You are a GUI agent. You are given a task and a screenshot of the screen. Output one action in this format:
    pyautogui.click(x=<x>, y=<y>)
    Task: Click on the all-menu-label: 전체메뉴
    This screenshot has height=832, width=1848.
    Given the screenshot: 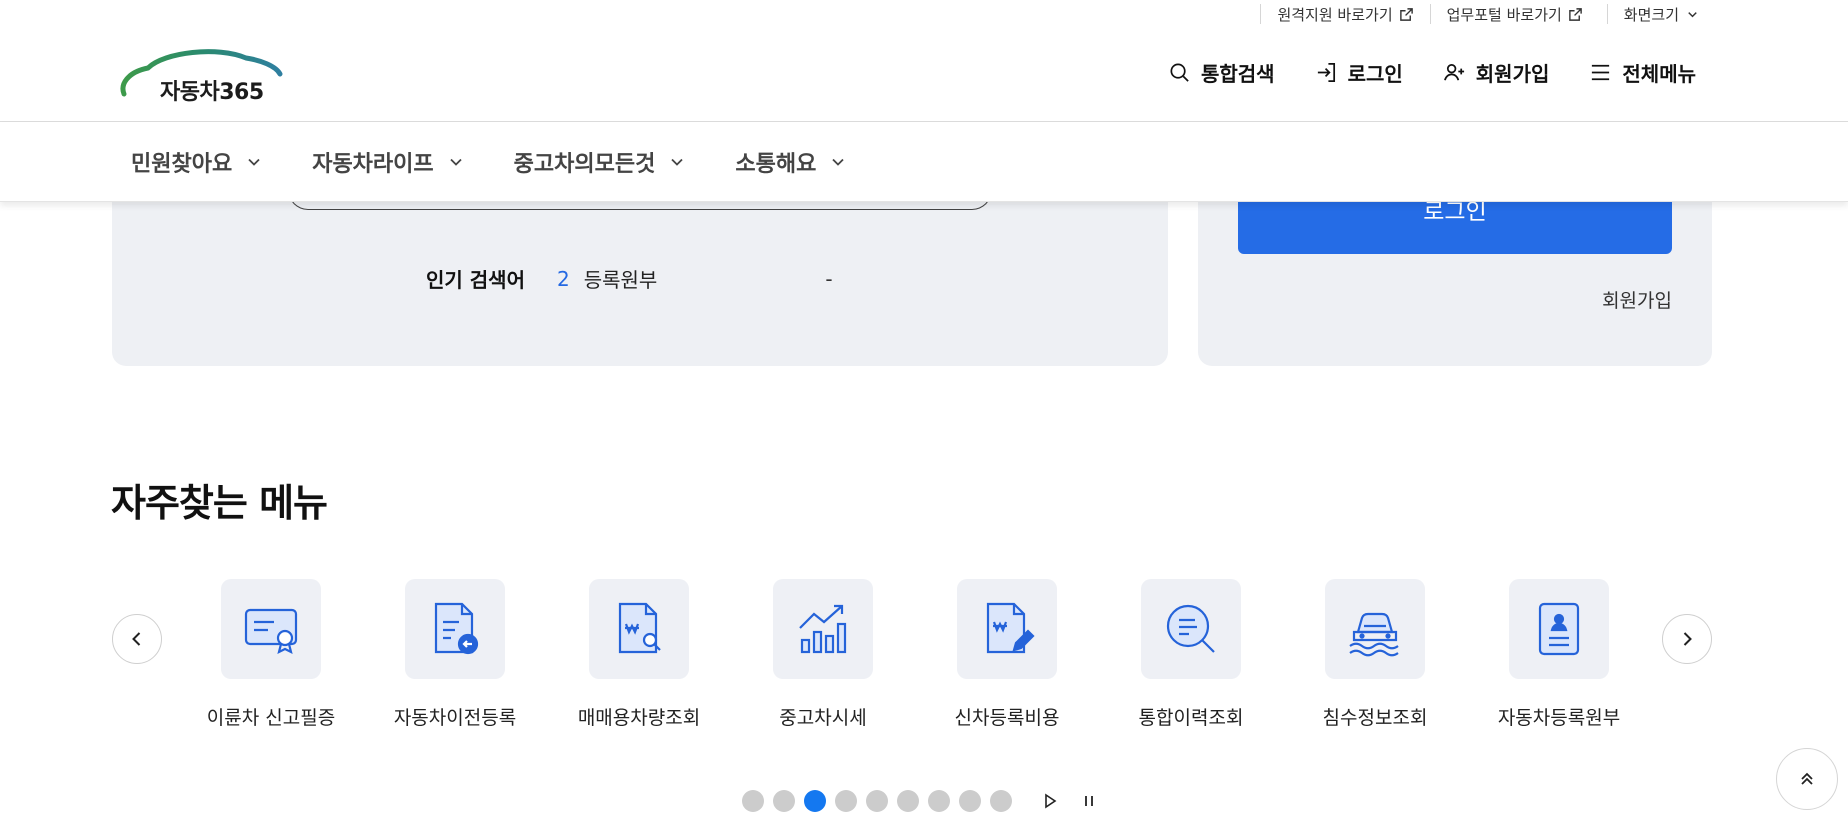 What is the action you would take?
    pyautogui.click(x=1659, y=74)
    